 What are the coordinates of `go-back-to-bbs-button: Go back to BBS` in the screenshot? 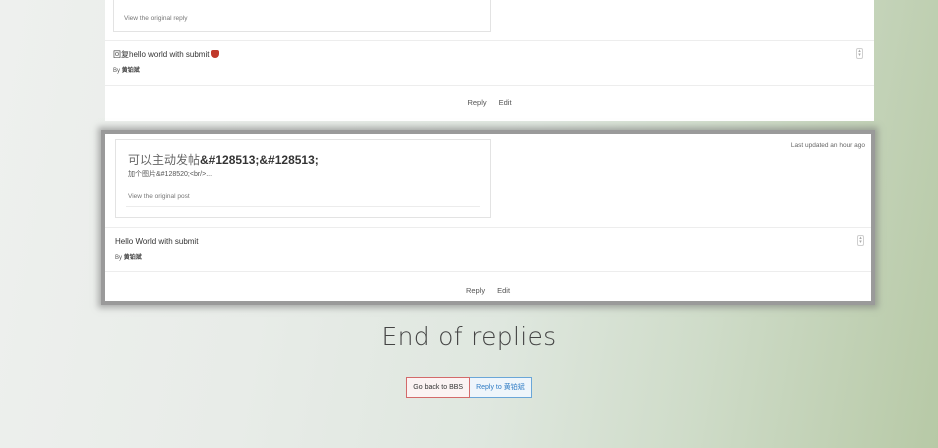 It's located at (438, 387).